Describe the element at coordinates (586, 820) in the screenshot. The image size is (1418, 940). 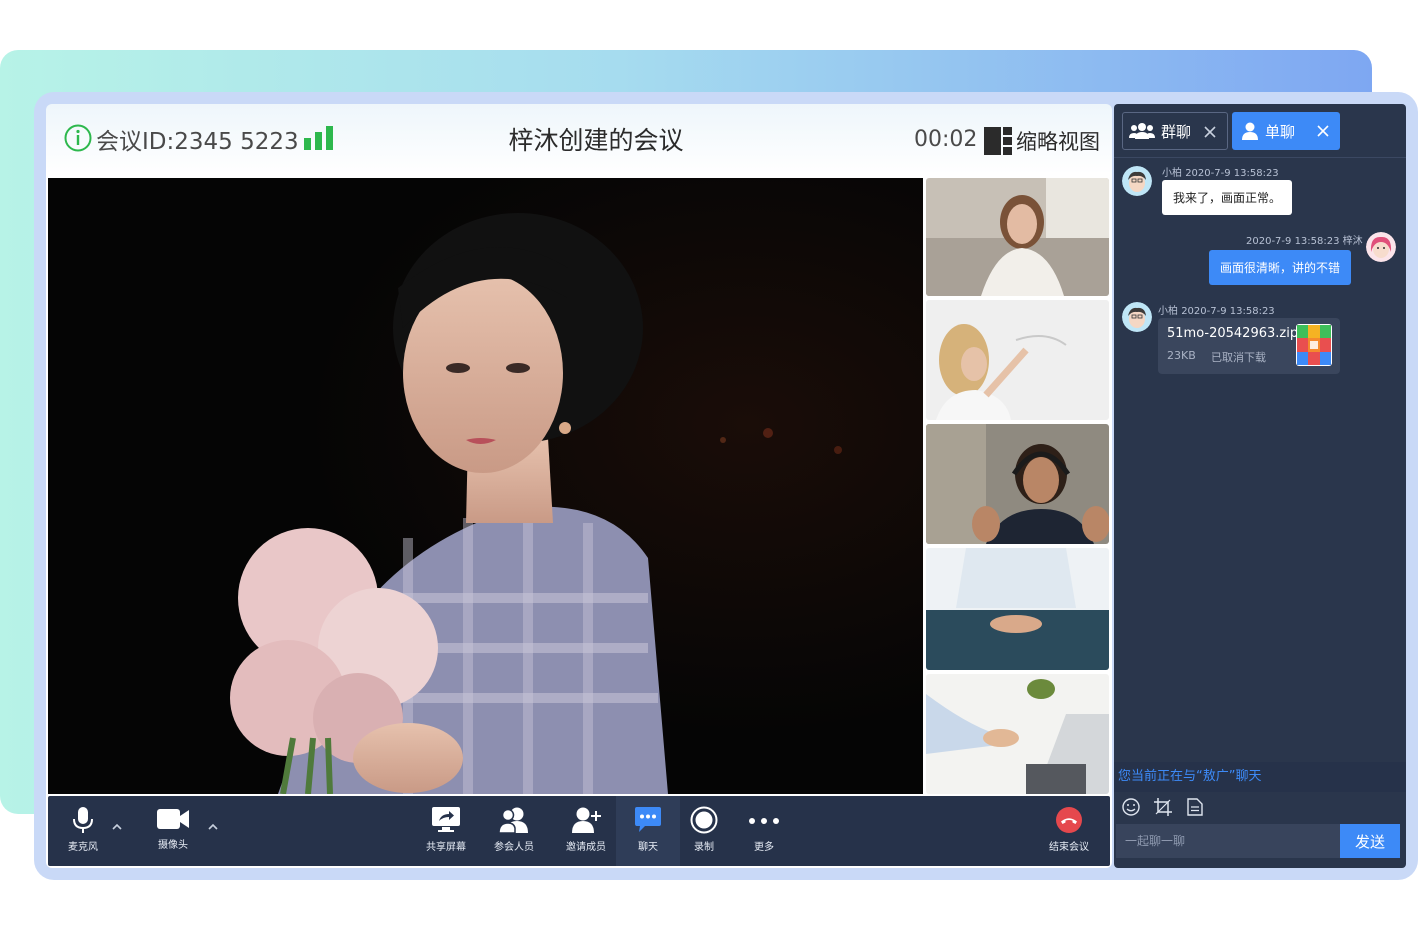
I see `add-user-icon` at that location.